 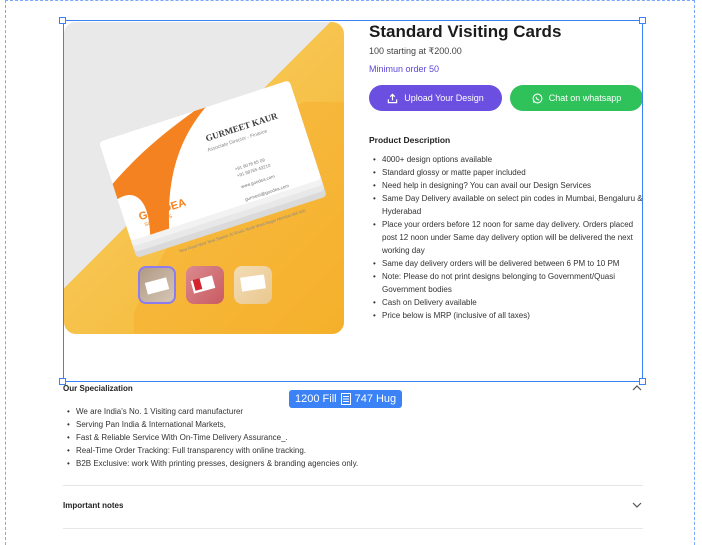 I want to click on chevron-down-icon, so click(x=637, y=505).